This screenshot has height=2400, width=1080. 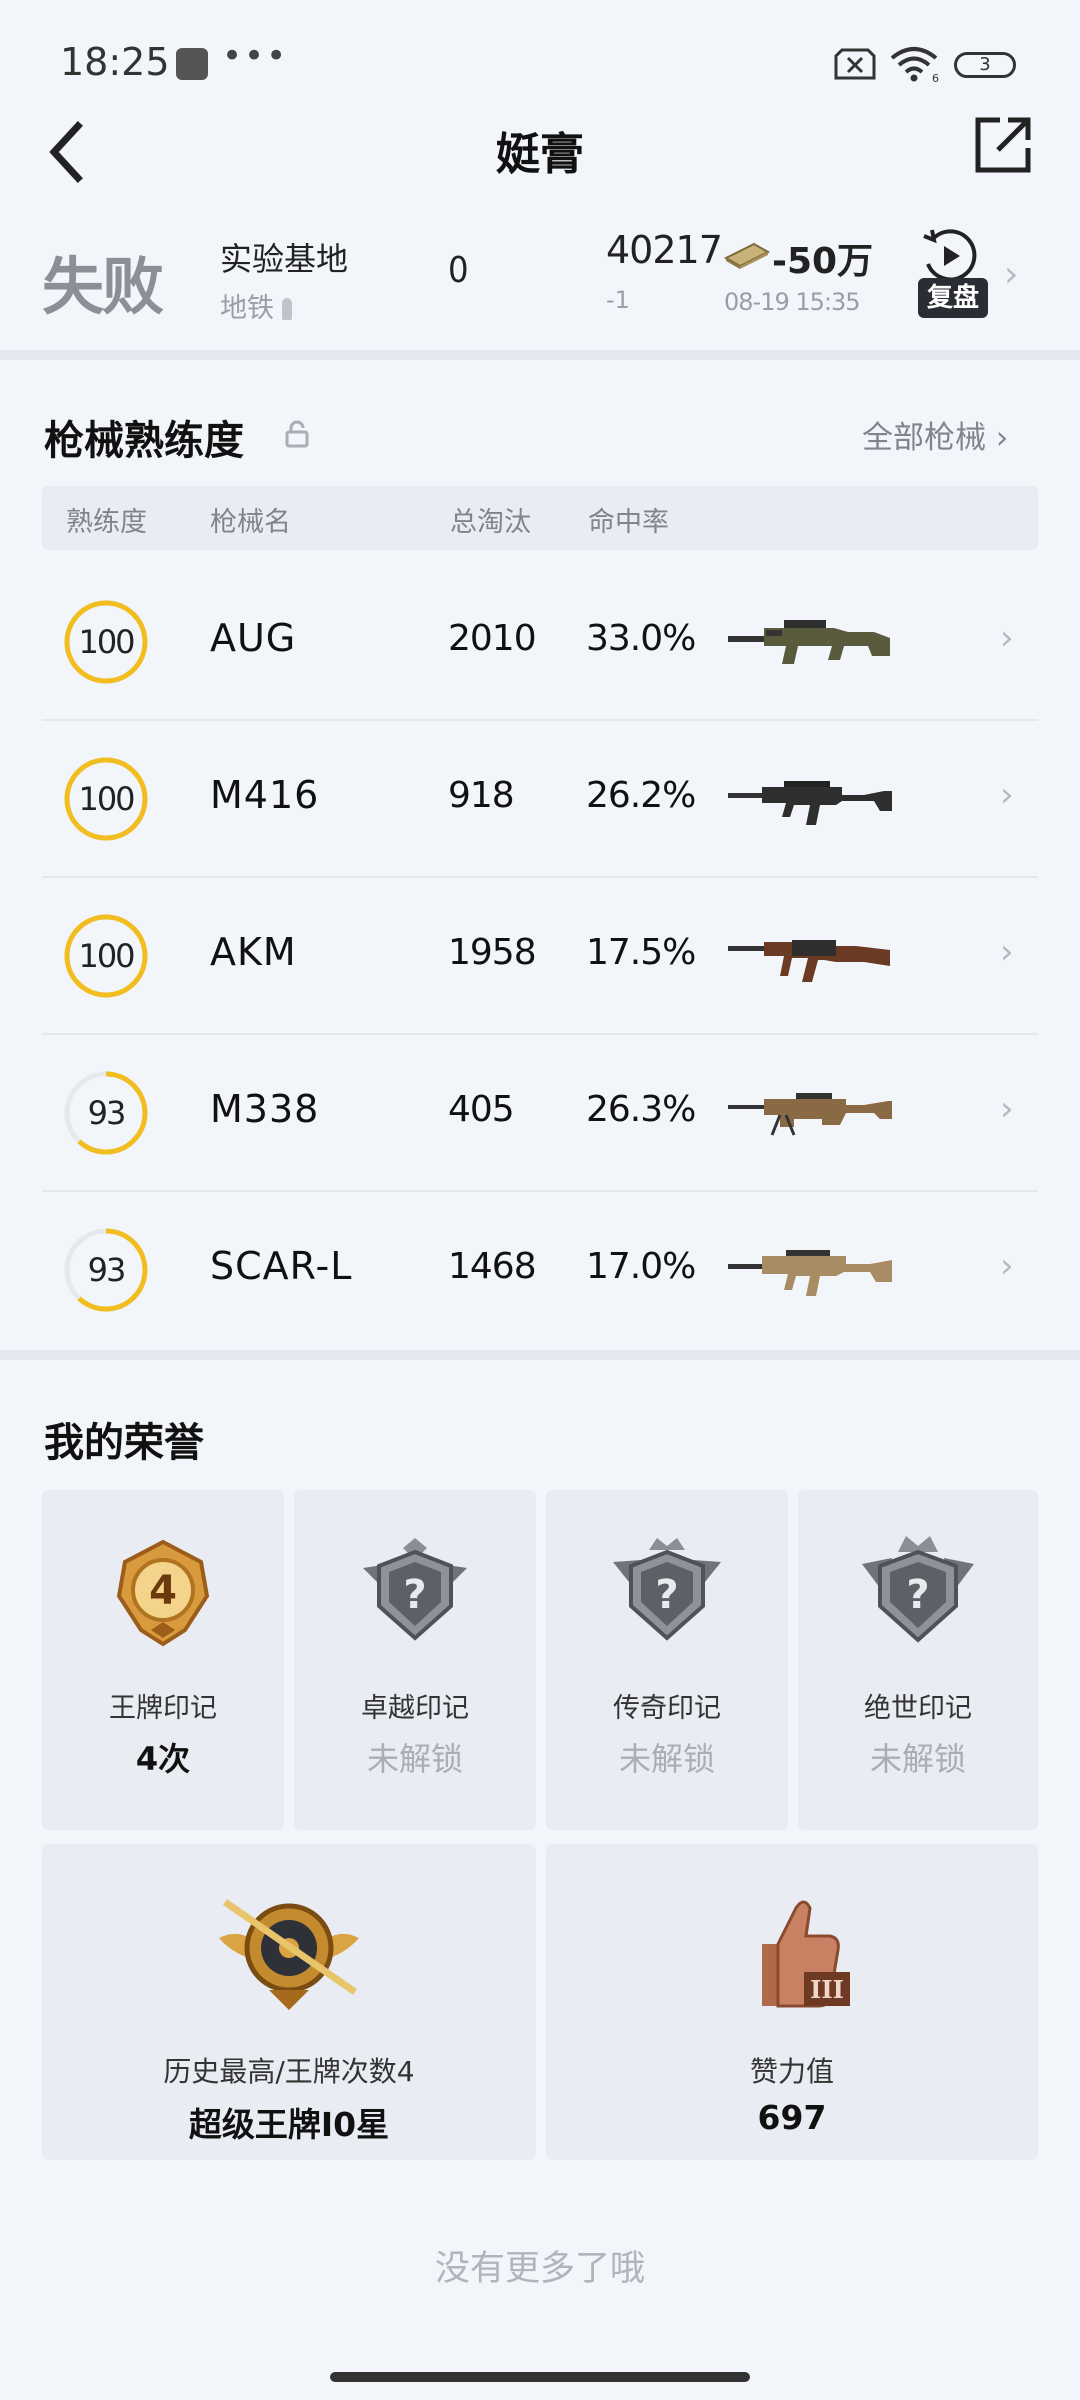 What do you see at coordinates (540, 1113) in the screenshot?
I see `weapon-row: 93 M338 405 26.3% ›` at bounding box center [540, 1113].